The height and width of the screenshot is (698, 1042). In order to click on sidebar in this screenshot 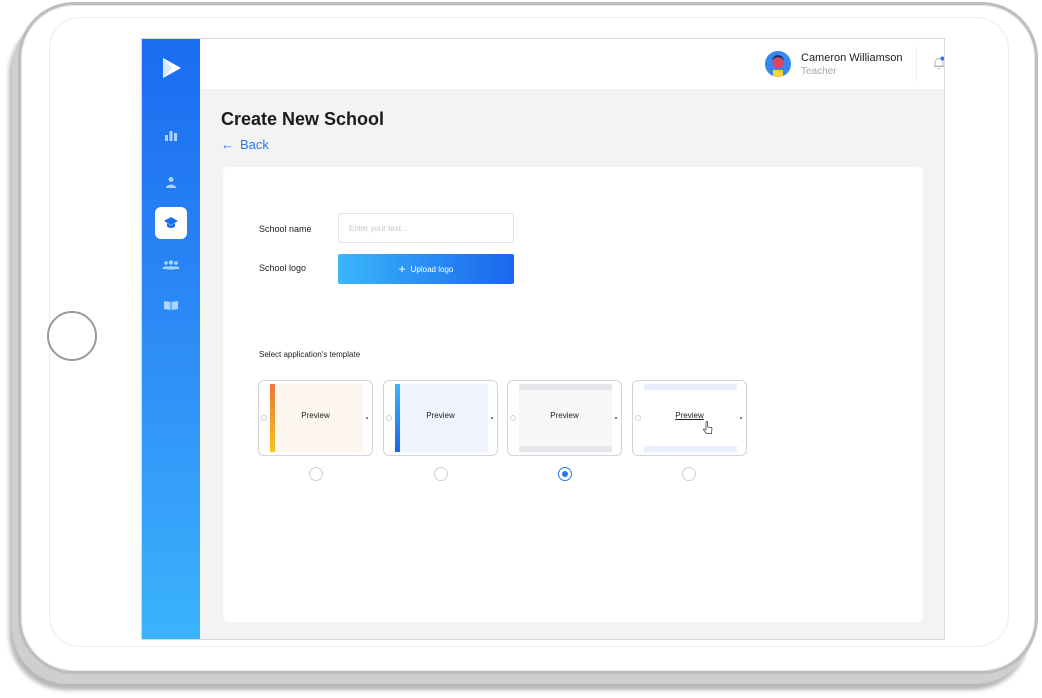, I will do `click(171, 339)`.